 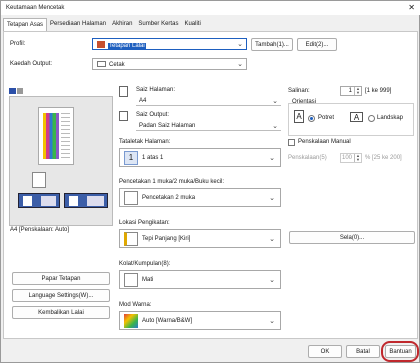 What do you see at coordinates (143, 101) in the screenshot?
I see `page-size-value: A4` at bounding box center [143, 101].